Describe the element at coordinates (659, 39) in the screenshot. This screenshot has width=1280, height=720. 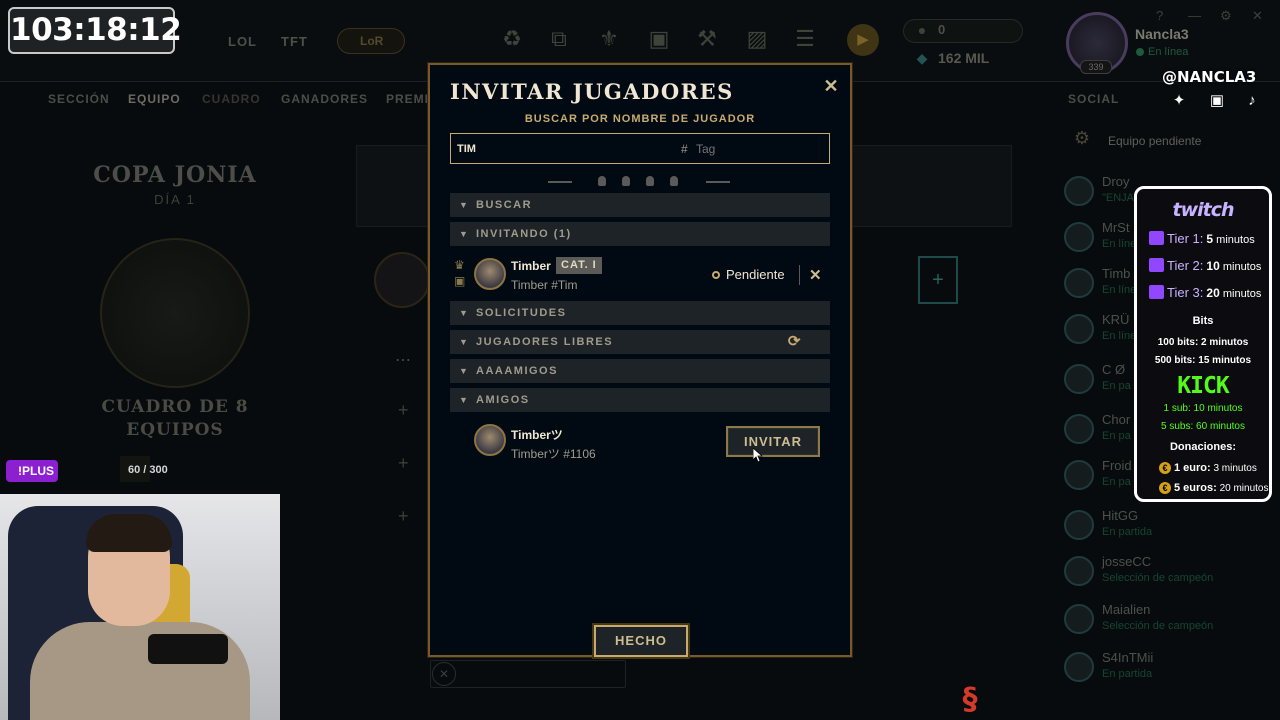
I see `backpack-icon: ▣` at that location.